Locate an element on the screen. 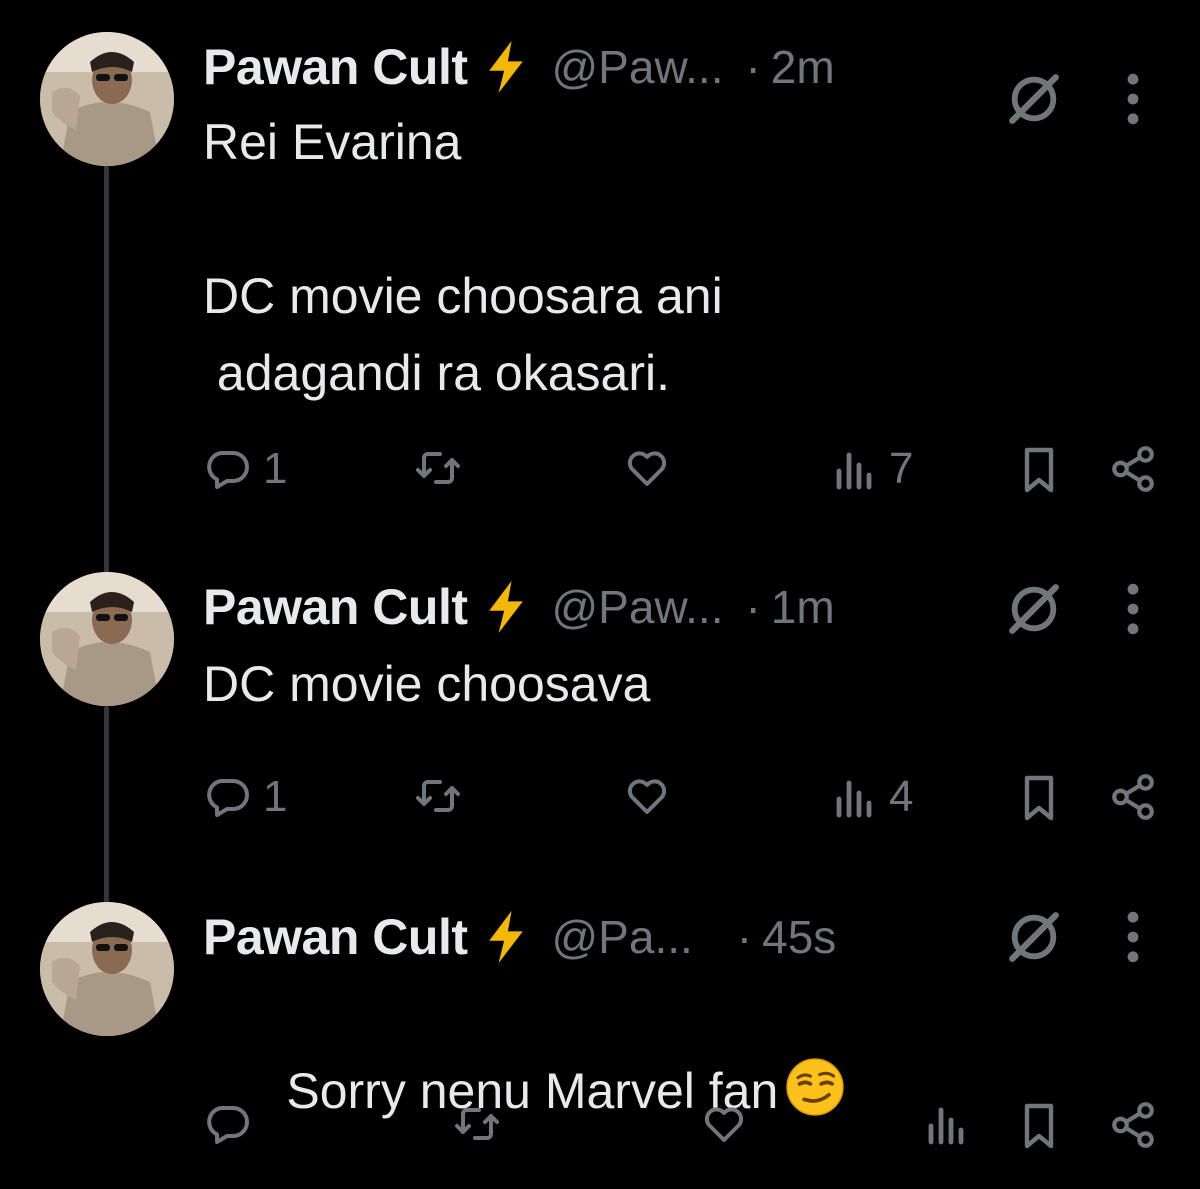  tweet-text: Sorry nenu Marvel fan is located at coordinates (524, 1082).